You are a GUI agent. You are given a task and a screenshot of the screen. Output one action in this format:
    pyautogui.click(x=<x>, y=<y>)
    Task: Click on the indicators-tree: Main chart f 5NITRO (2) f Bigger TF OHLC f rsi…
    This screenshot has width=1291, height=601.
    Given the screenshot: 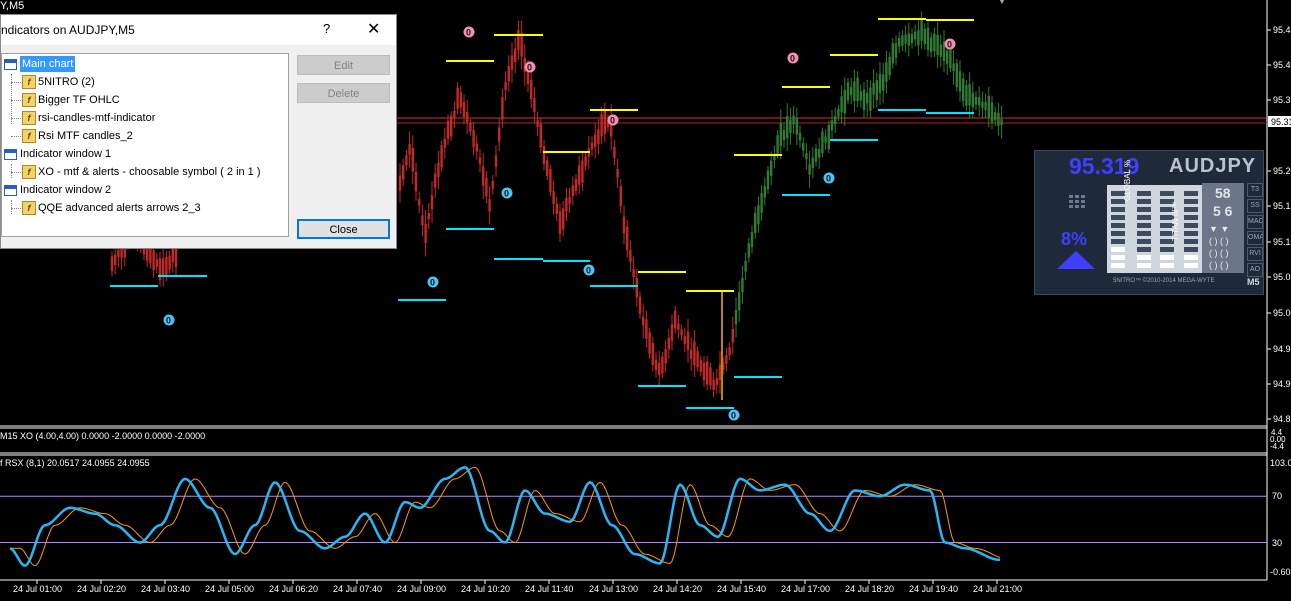 What is the action you would take?
    pyautogui.click(x=145, y=145)
    